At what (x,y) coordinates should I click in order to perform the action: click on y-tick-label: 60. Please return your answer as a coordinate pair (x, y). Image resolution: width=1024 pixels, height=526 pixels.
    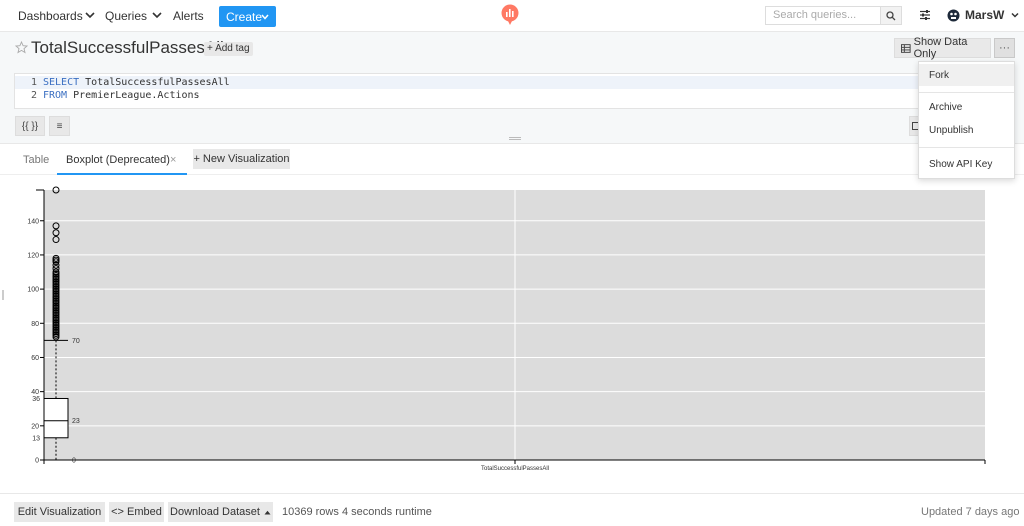
    Looking at the image, I should click on (35, 358).